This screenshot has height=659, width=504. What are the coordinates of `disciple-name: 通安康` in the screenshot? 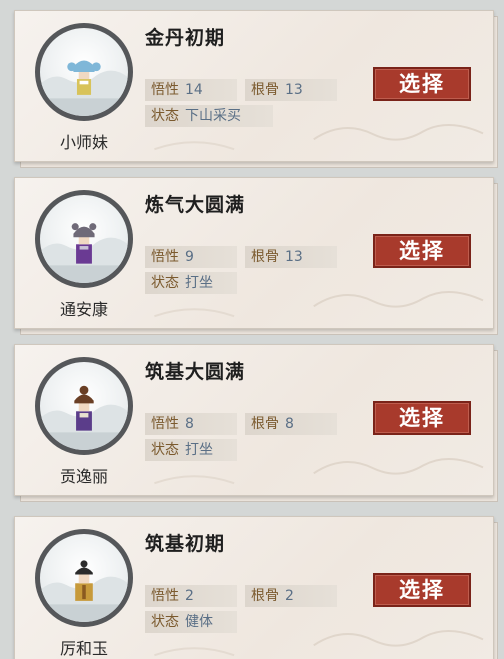 It's located at (83, 309).